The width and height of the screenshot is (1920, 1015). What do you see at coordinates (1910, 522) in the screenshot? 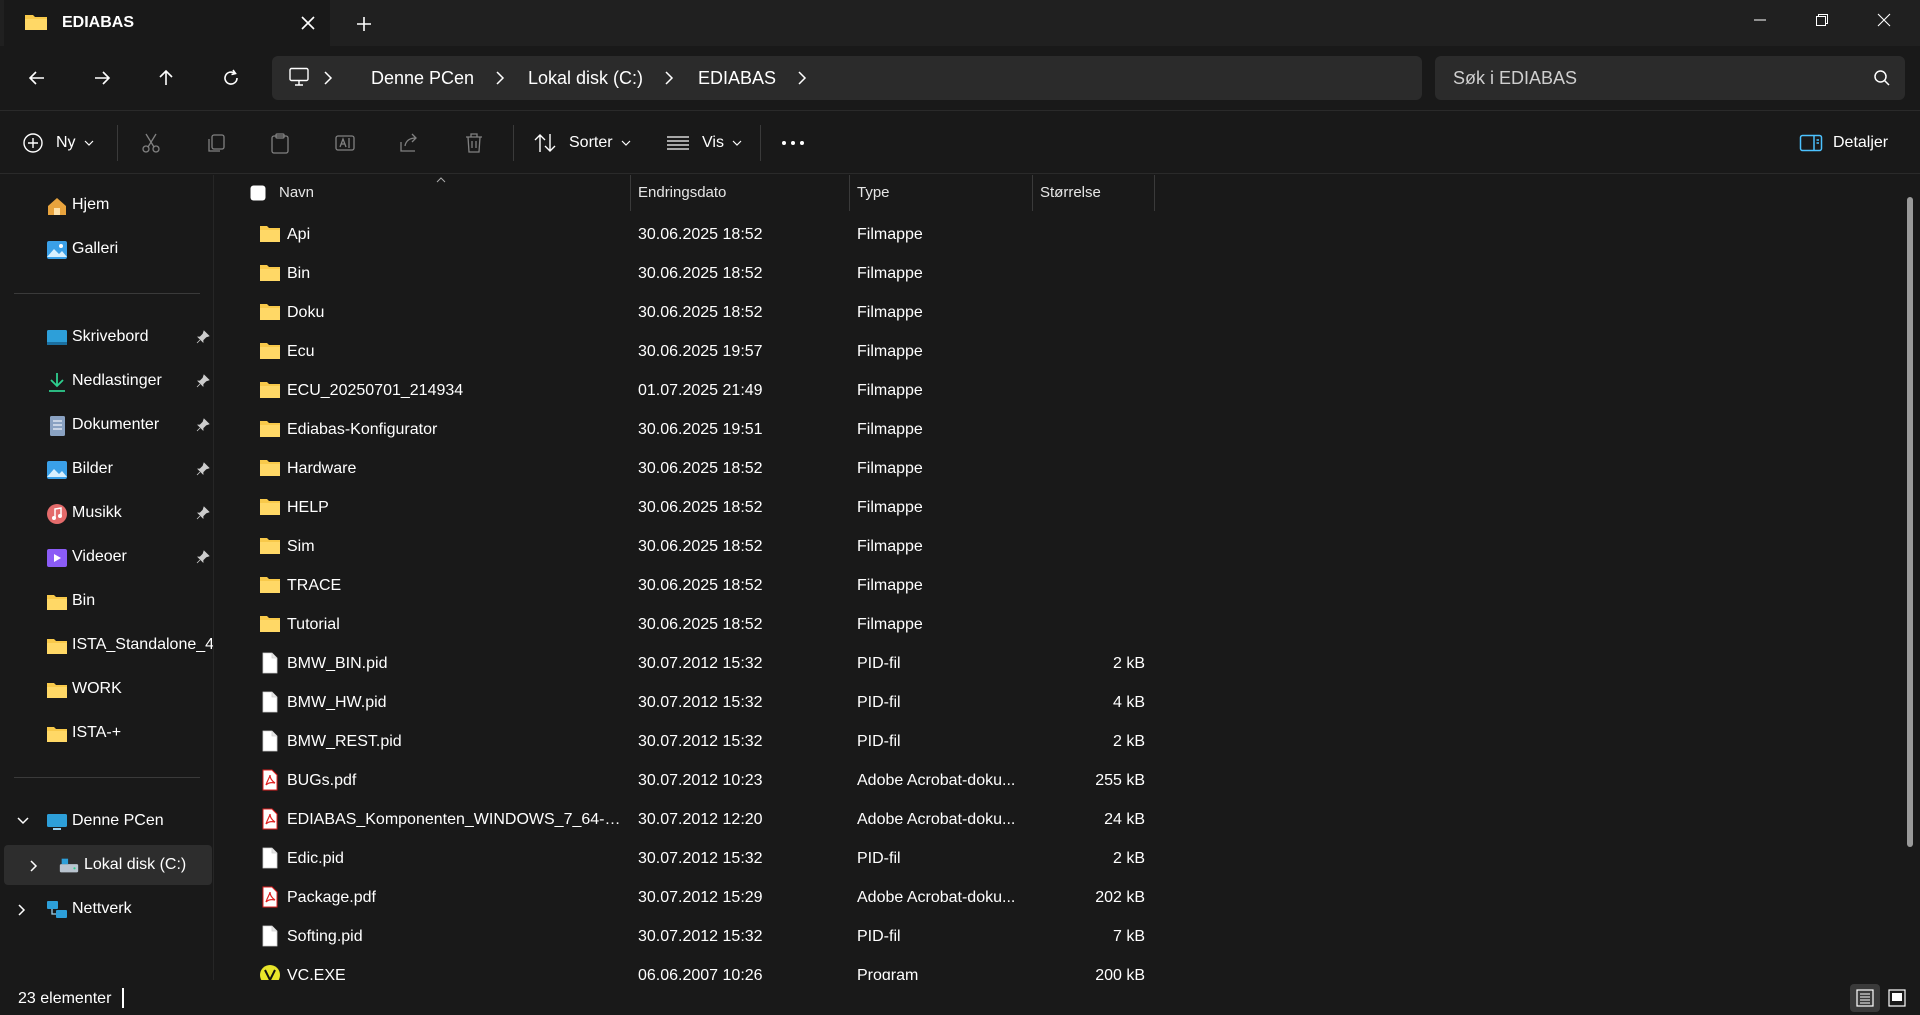
I see `vertical-scrollbar` at bounding box center [1910, 522].